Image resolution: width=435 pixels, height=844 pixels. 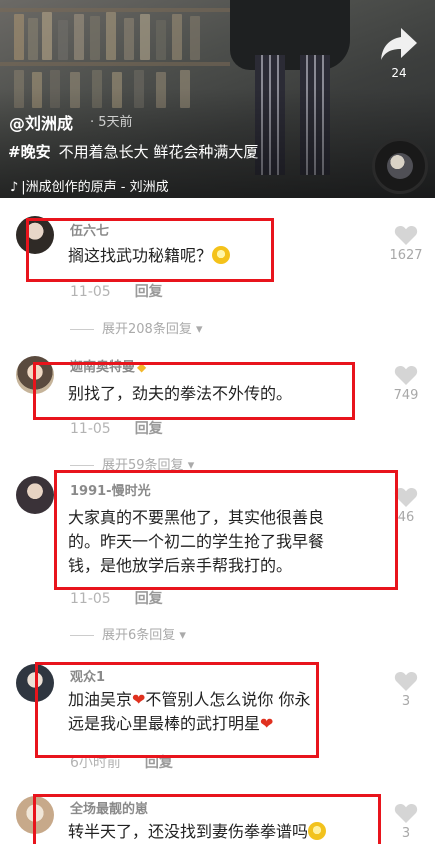 I want to click on like-count: 1627, so click(x=406, y=255).